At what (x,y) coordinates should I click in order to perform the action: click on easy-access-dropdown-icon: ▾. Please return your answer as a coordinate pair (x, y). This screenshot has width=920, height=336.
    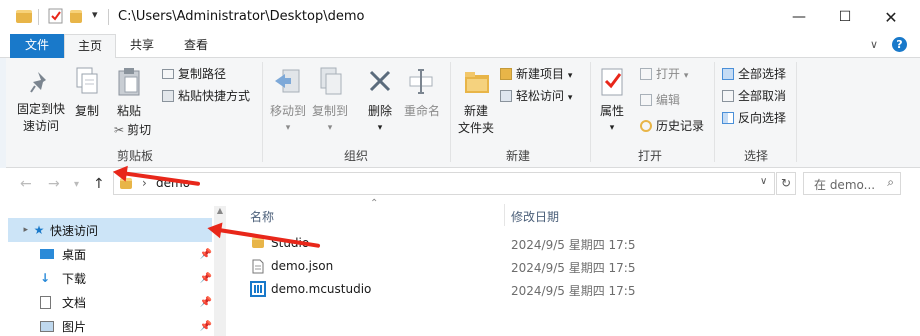
    Looking at the image, I should click on (570, 98).